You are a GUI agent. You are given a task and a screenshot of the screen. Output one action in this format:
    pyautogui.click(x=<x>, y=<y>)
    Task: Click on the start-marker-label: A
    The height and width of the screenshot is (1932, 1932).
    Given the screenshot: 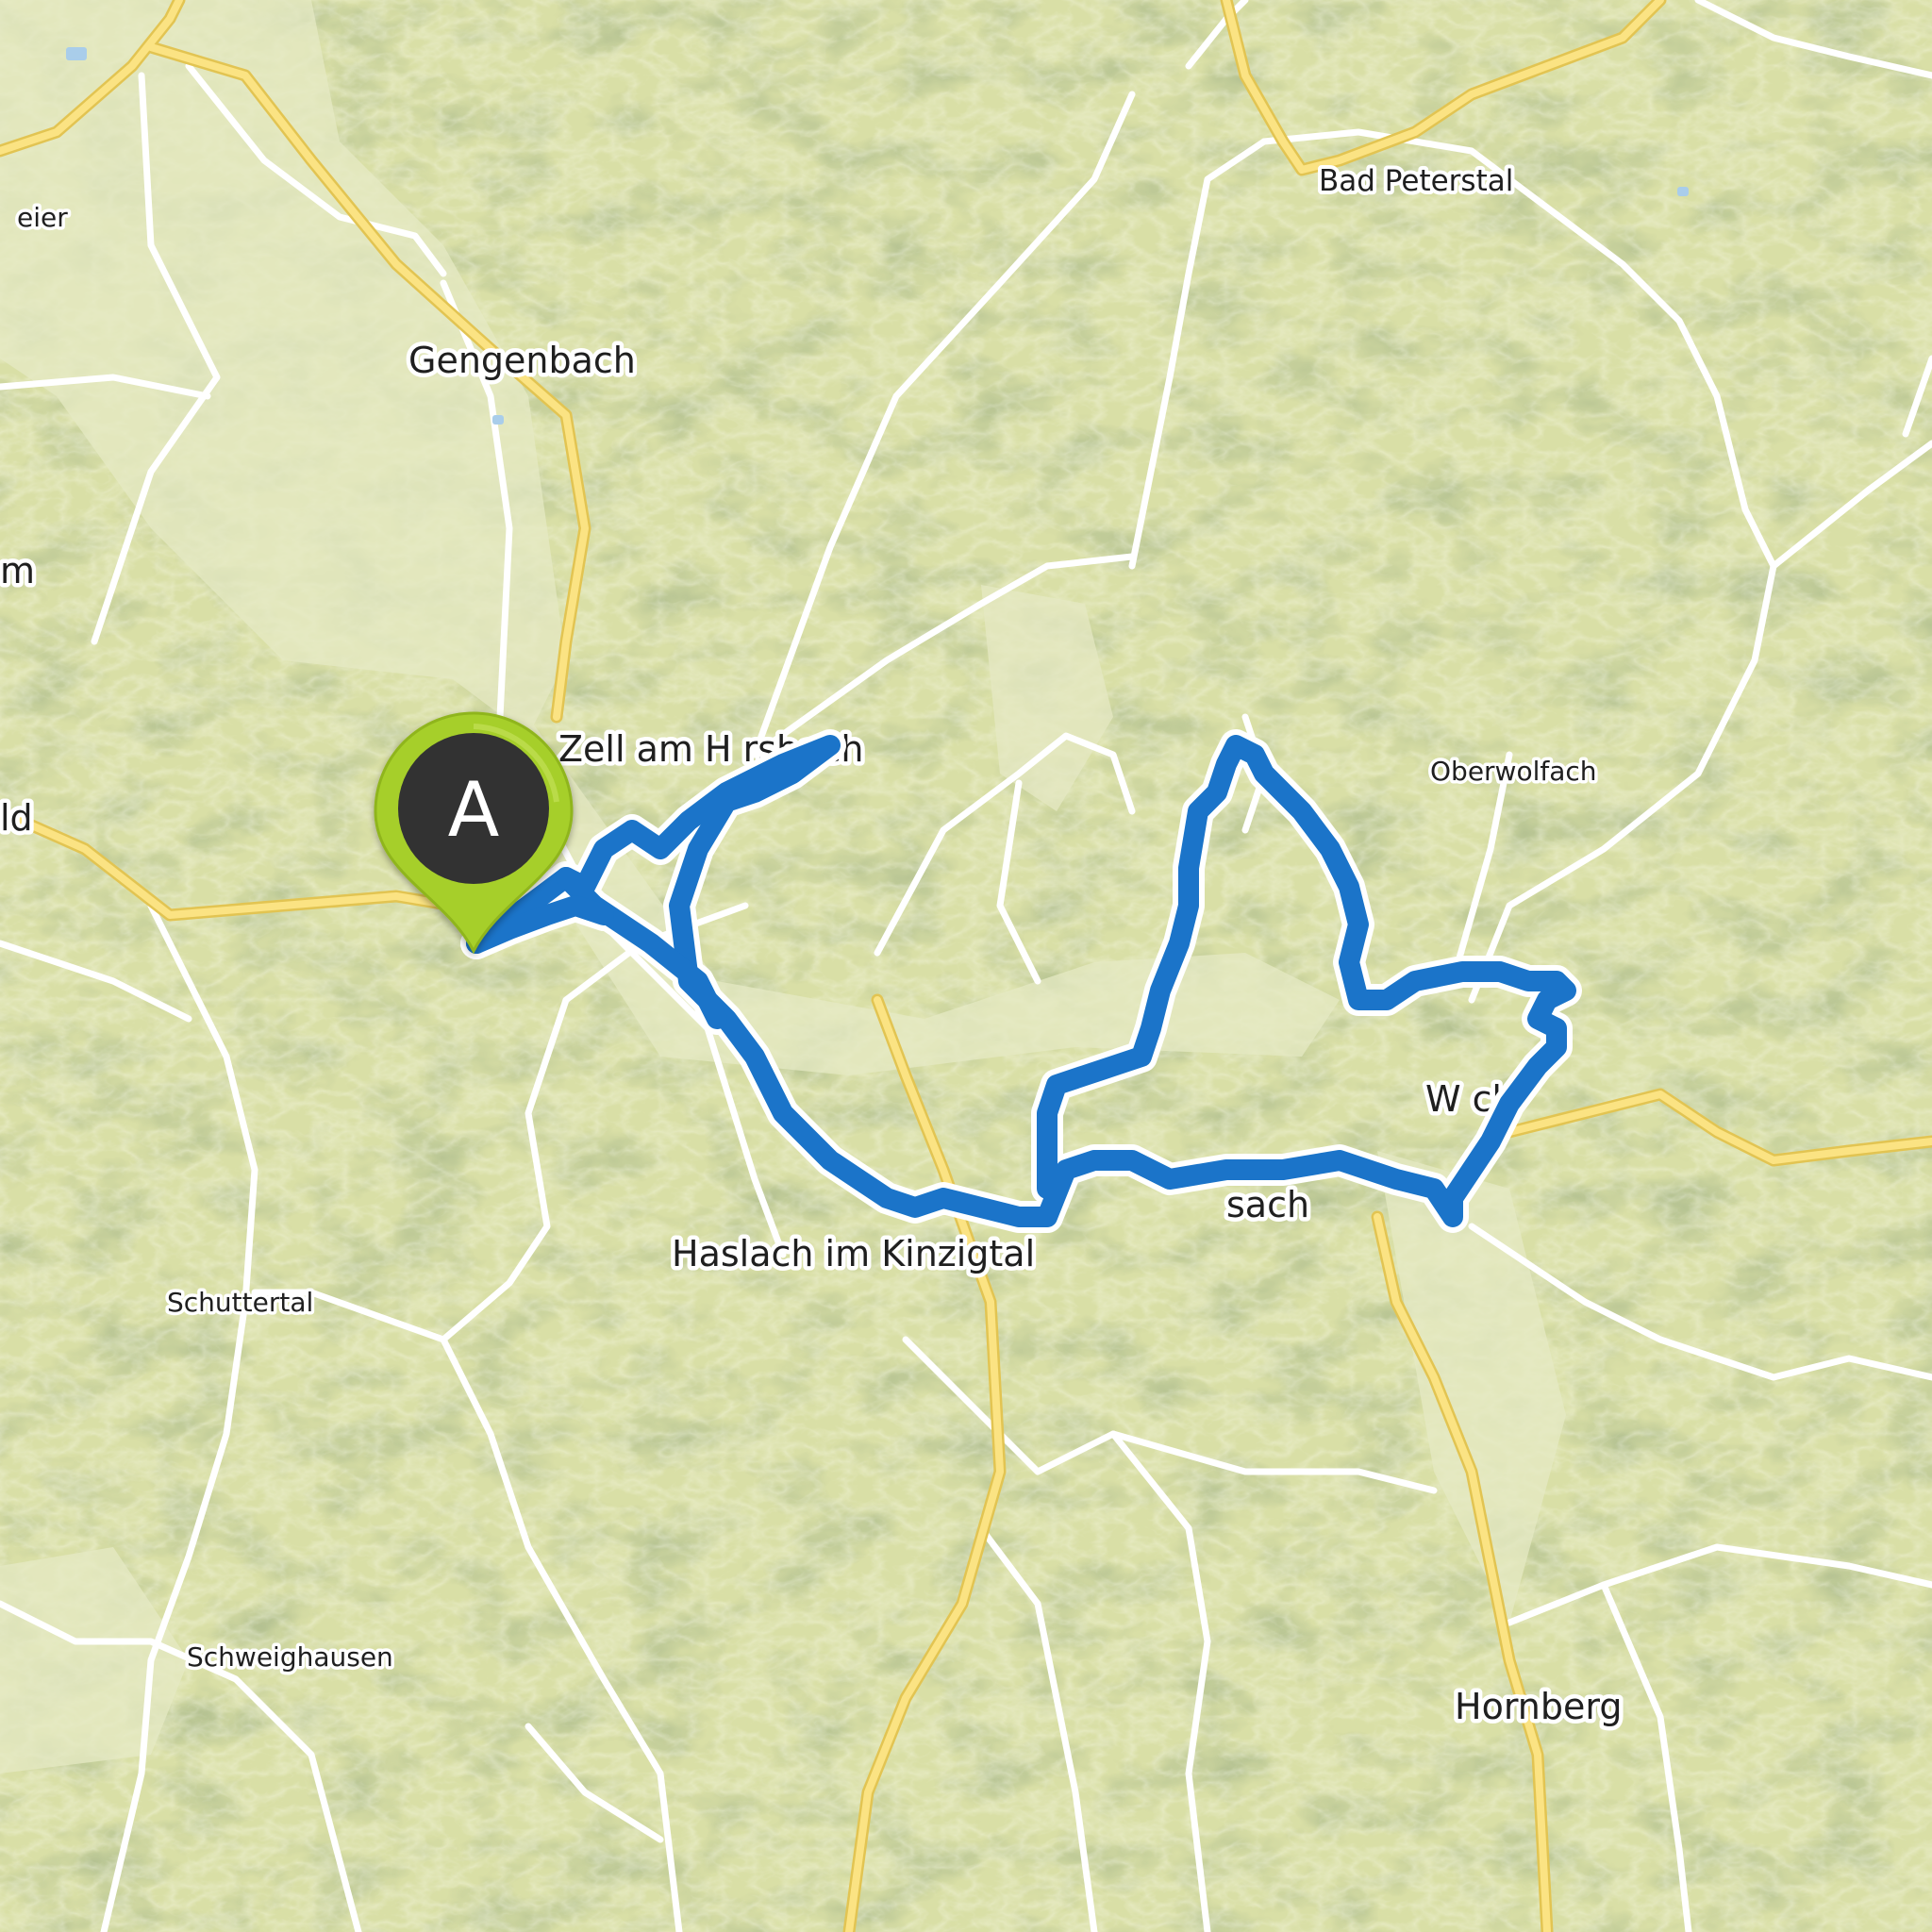 What is the action you would take?
    pyautogui.click(x=474, y=810)
    